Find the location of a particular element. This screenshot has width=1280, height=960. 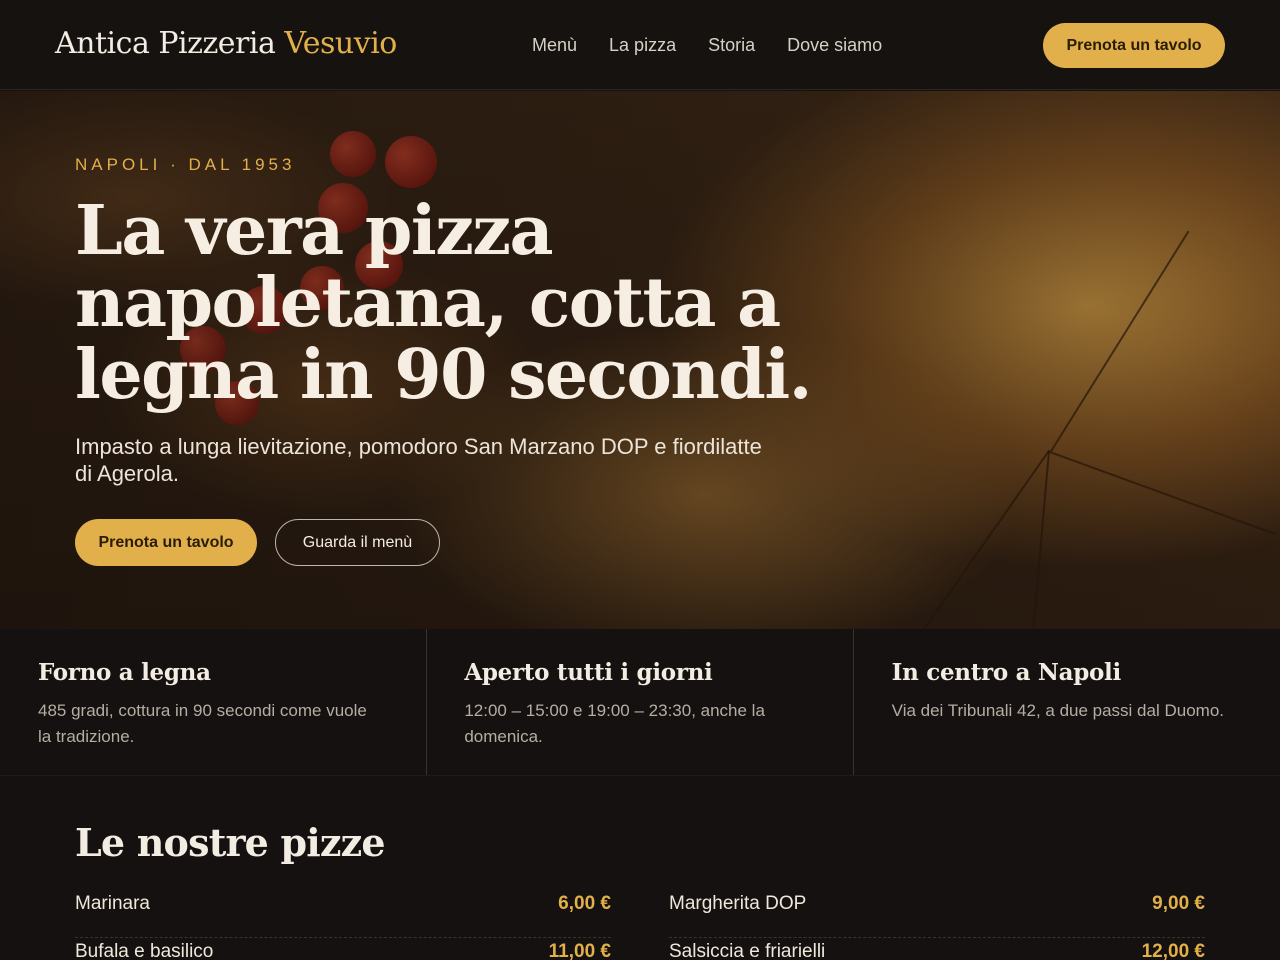

hero-eyebrow: NAPOLI · DAL 1953 is located at coordinates (185, 164).